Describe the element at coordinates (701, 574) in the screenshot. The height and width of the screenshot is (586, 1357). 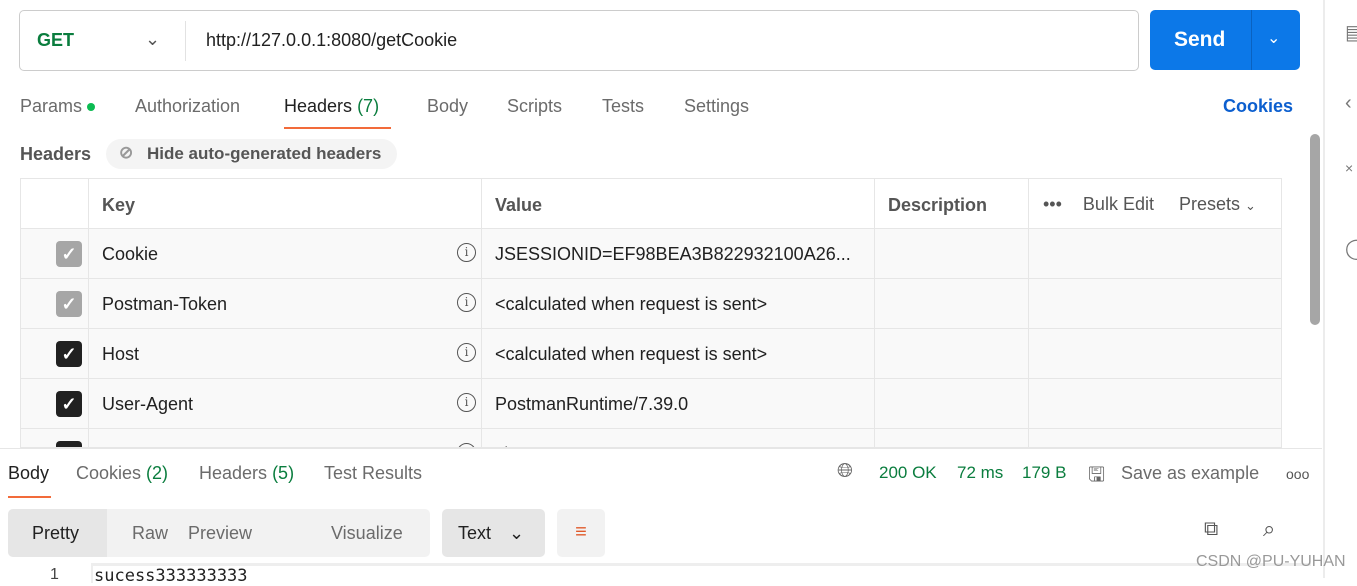
I see `response-body: sucess333333333` at that location.